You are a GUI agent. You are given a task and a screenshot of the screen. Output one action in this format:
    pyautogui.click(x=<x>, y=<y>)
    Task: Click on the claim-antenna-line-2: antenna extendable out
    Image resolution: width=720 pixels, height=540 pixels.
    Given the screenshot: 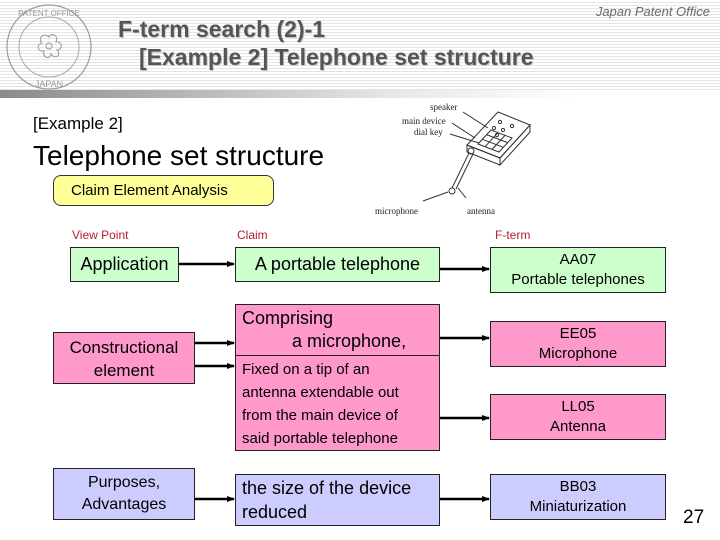 What is the action you would take?
    pyautogui.click(x=320, y=392)
    